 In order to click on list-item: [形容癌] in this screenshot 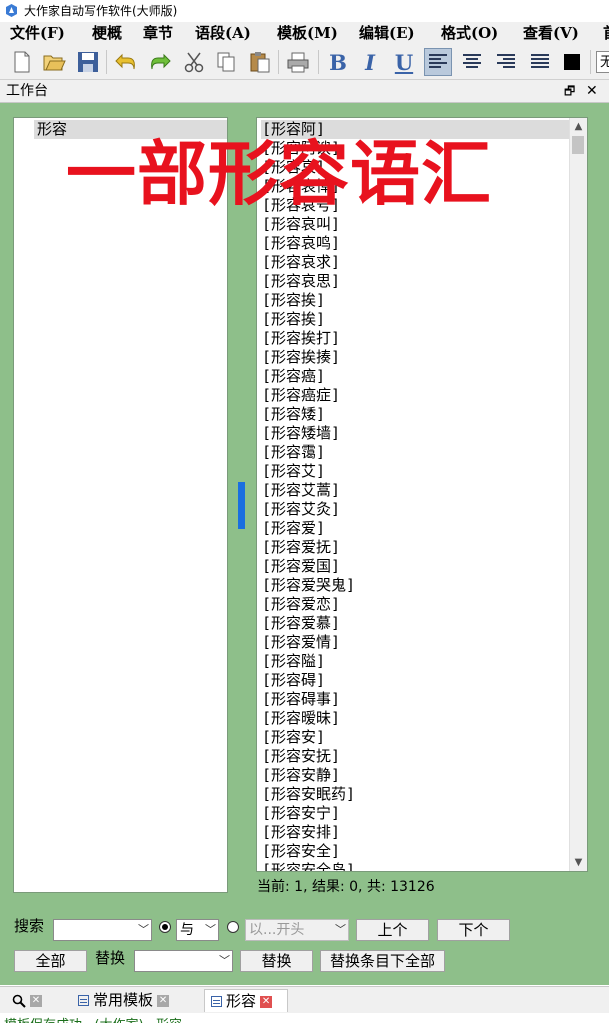, I will do `click(416, 376)`.